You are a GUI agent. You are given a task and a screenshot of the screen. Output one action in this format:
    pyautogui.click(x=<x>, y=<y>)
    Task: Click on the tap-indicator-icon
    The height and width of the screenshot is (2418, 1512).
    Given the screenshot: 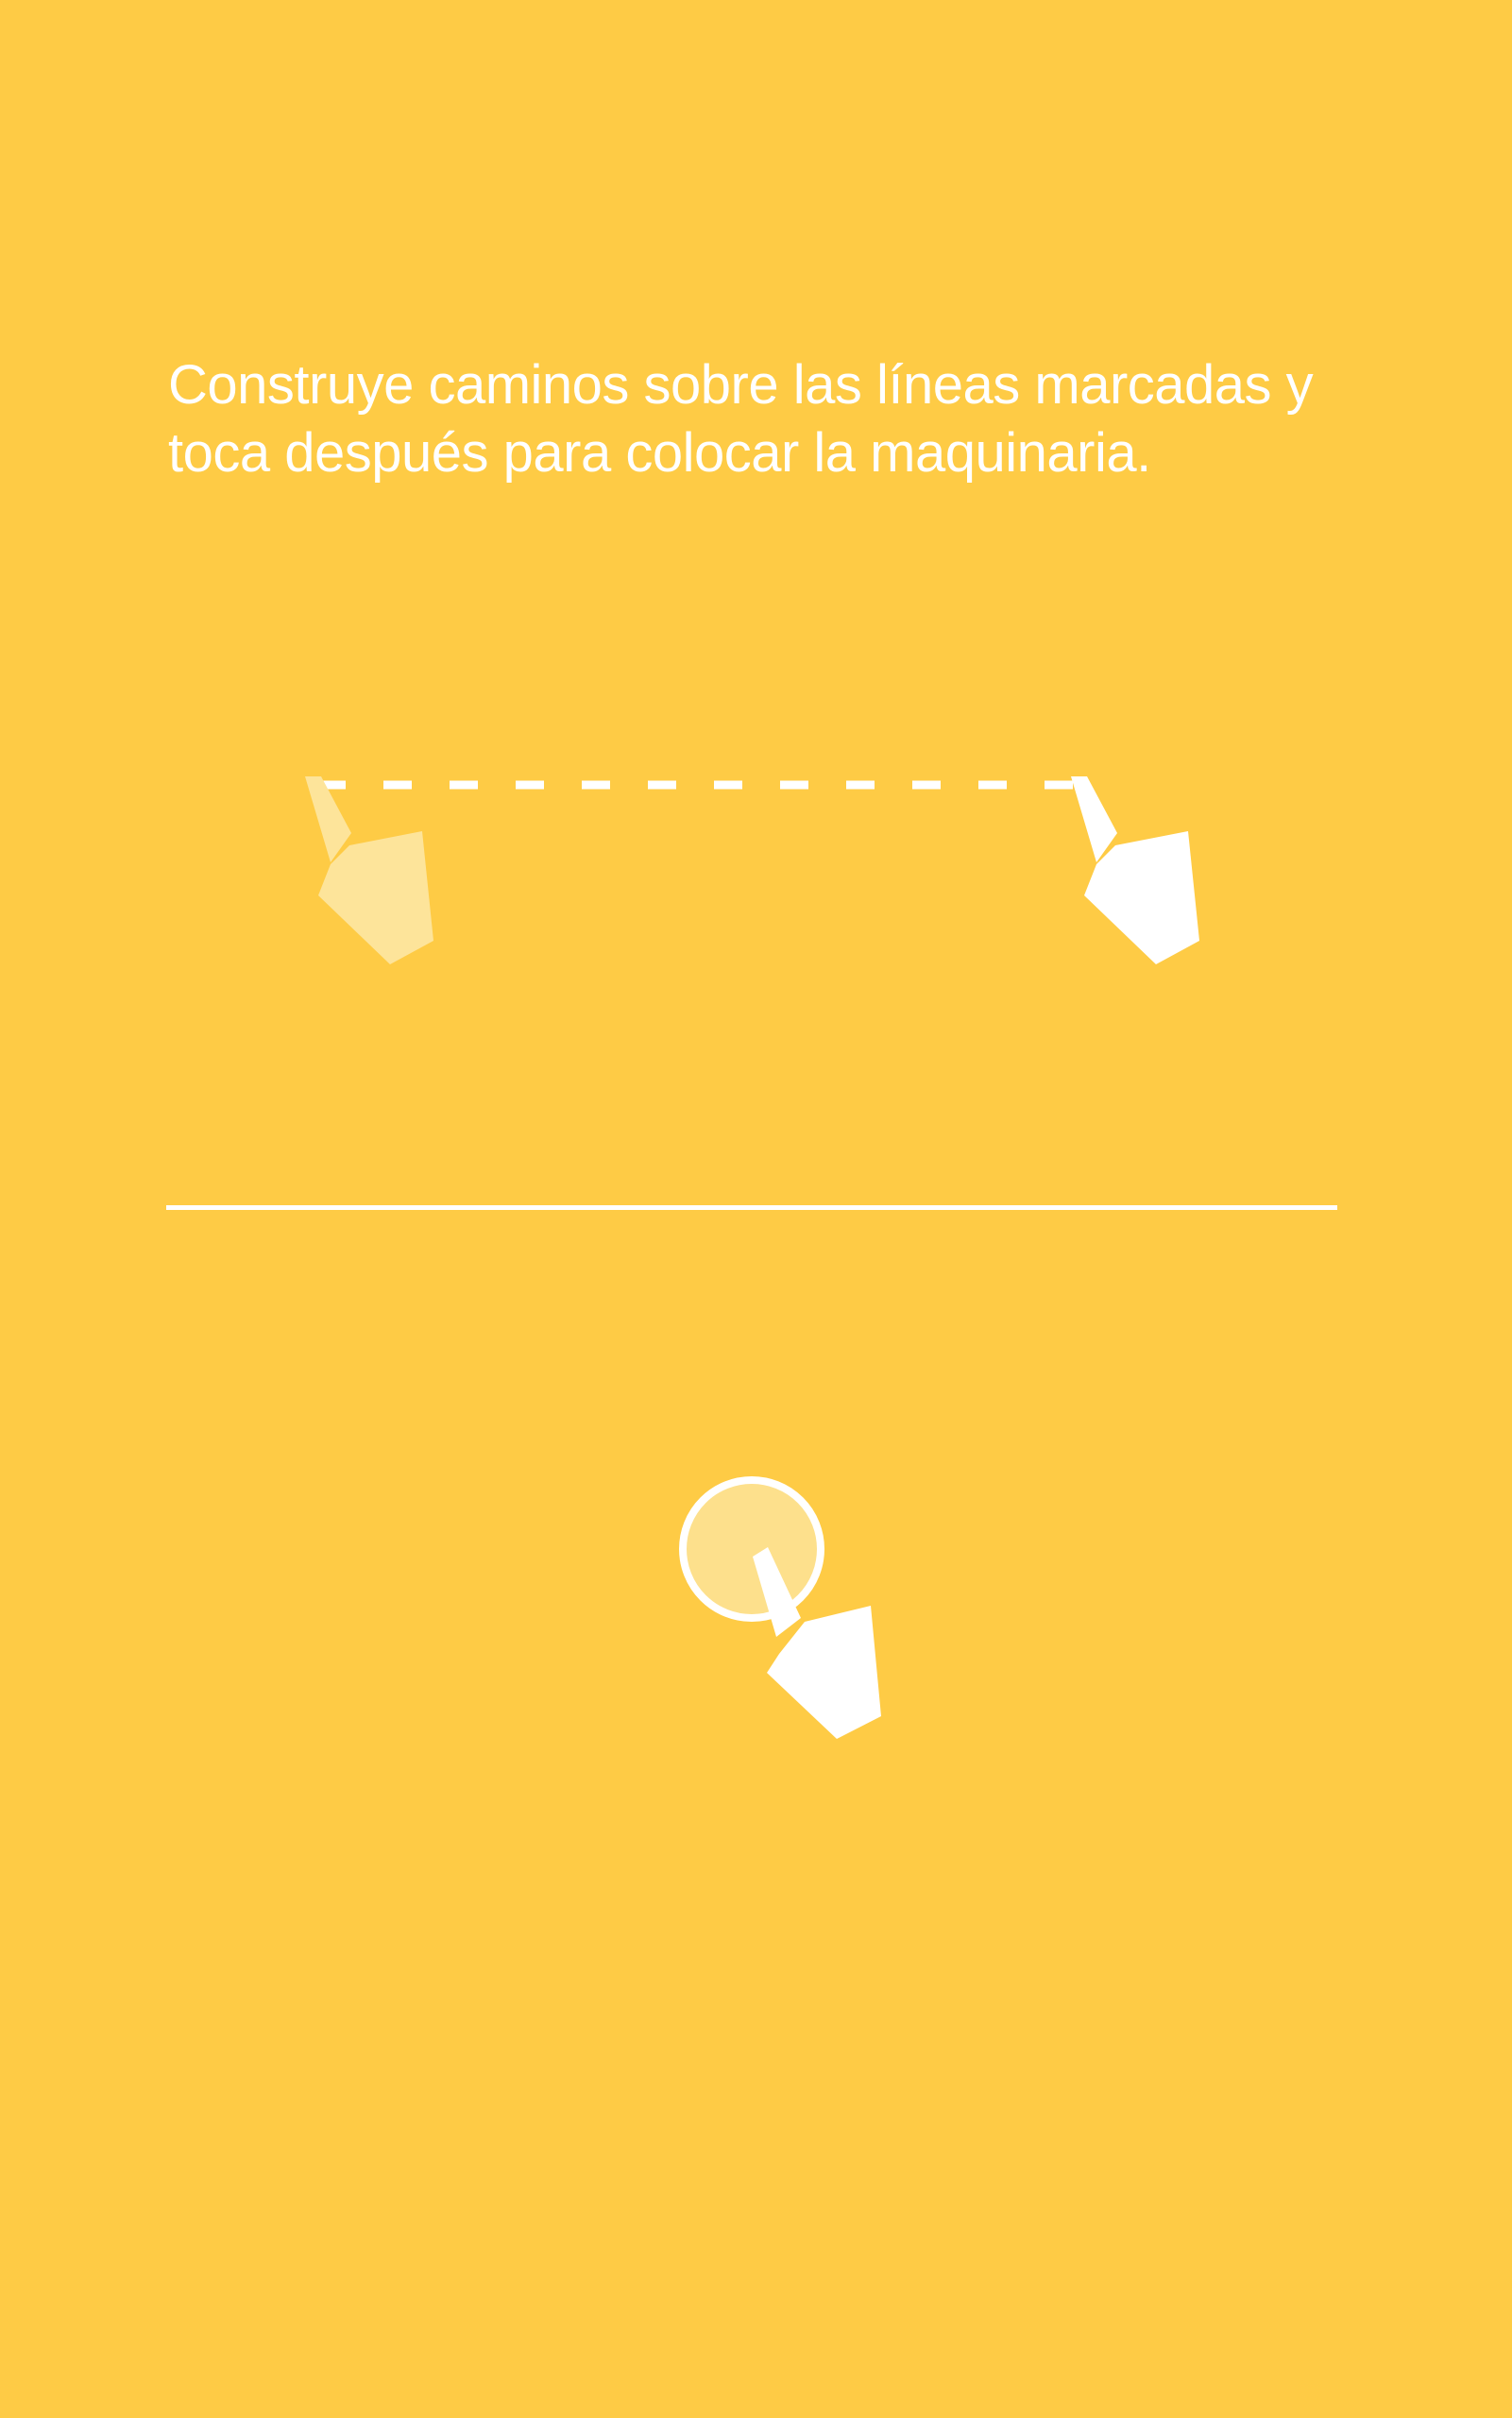 What is the action you would take?
    pyautogui.click(x=752, y=1549)
    